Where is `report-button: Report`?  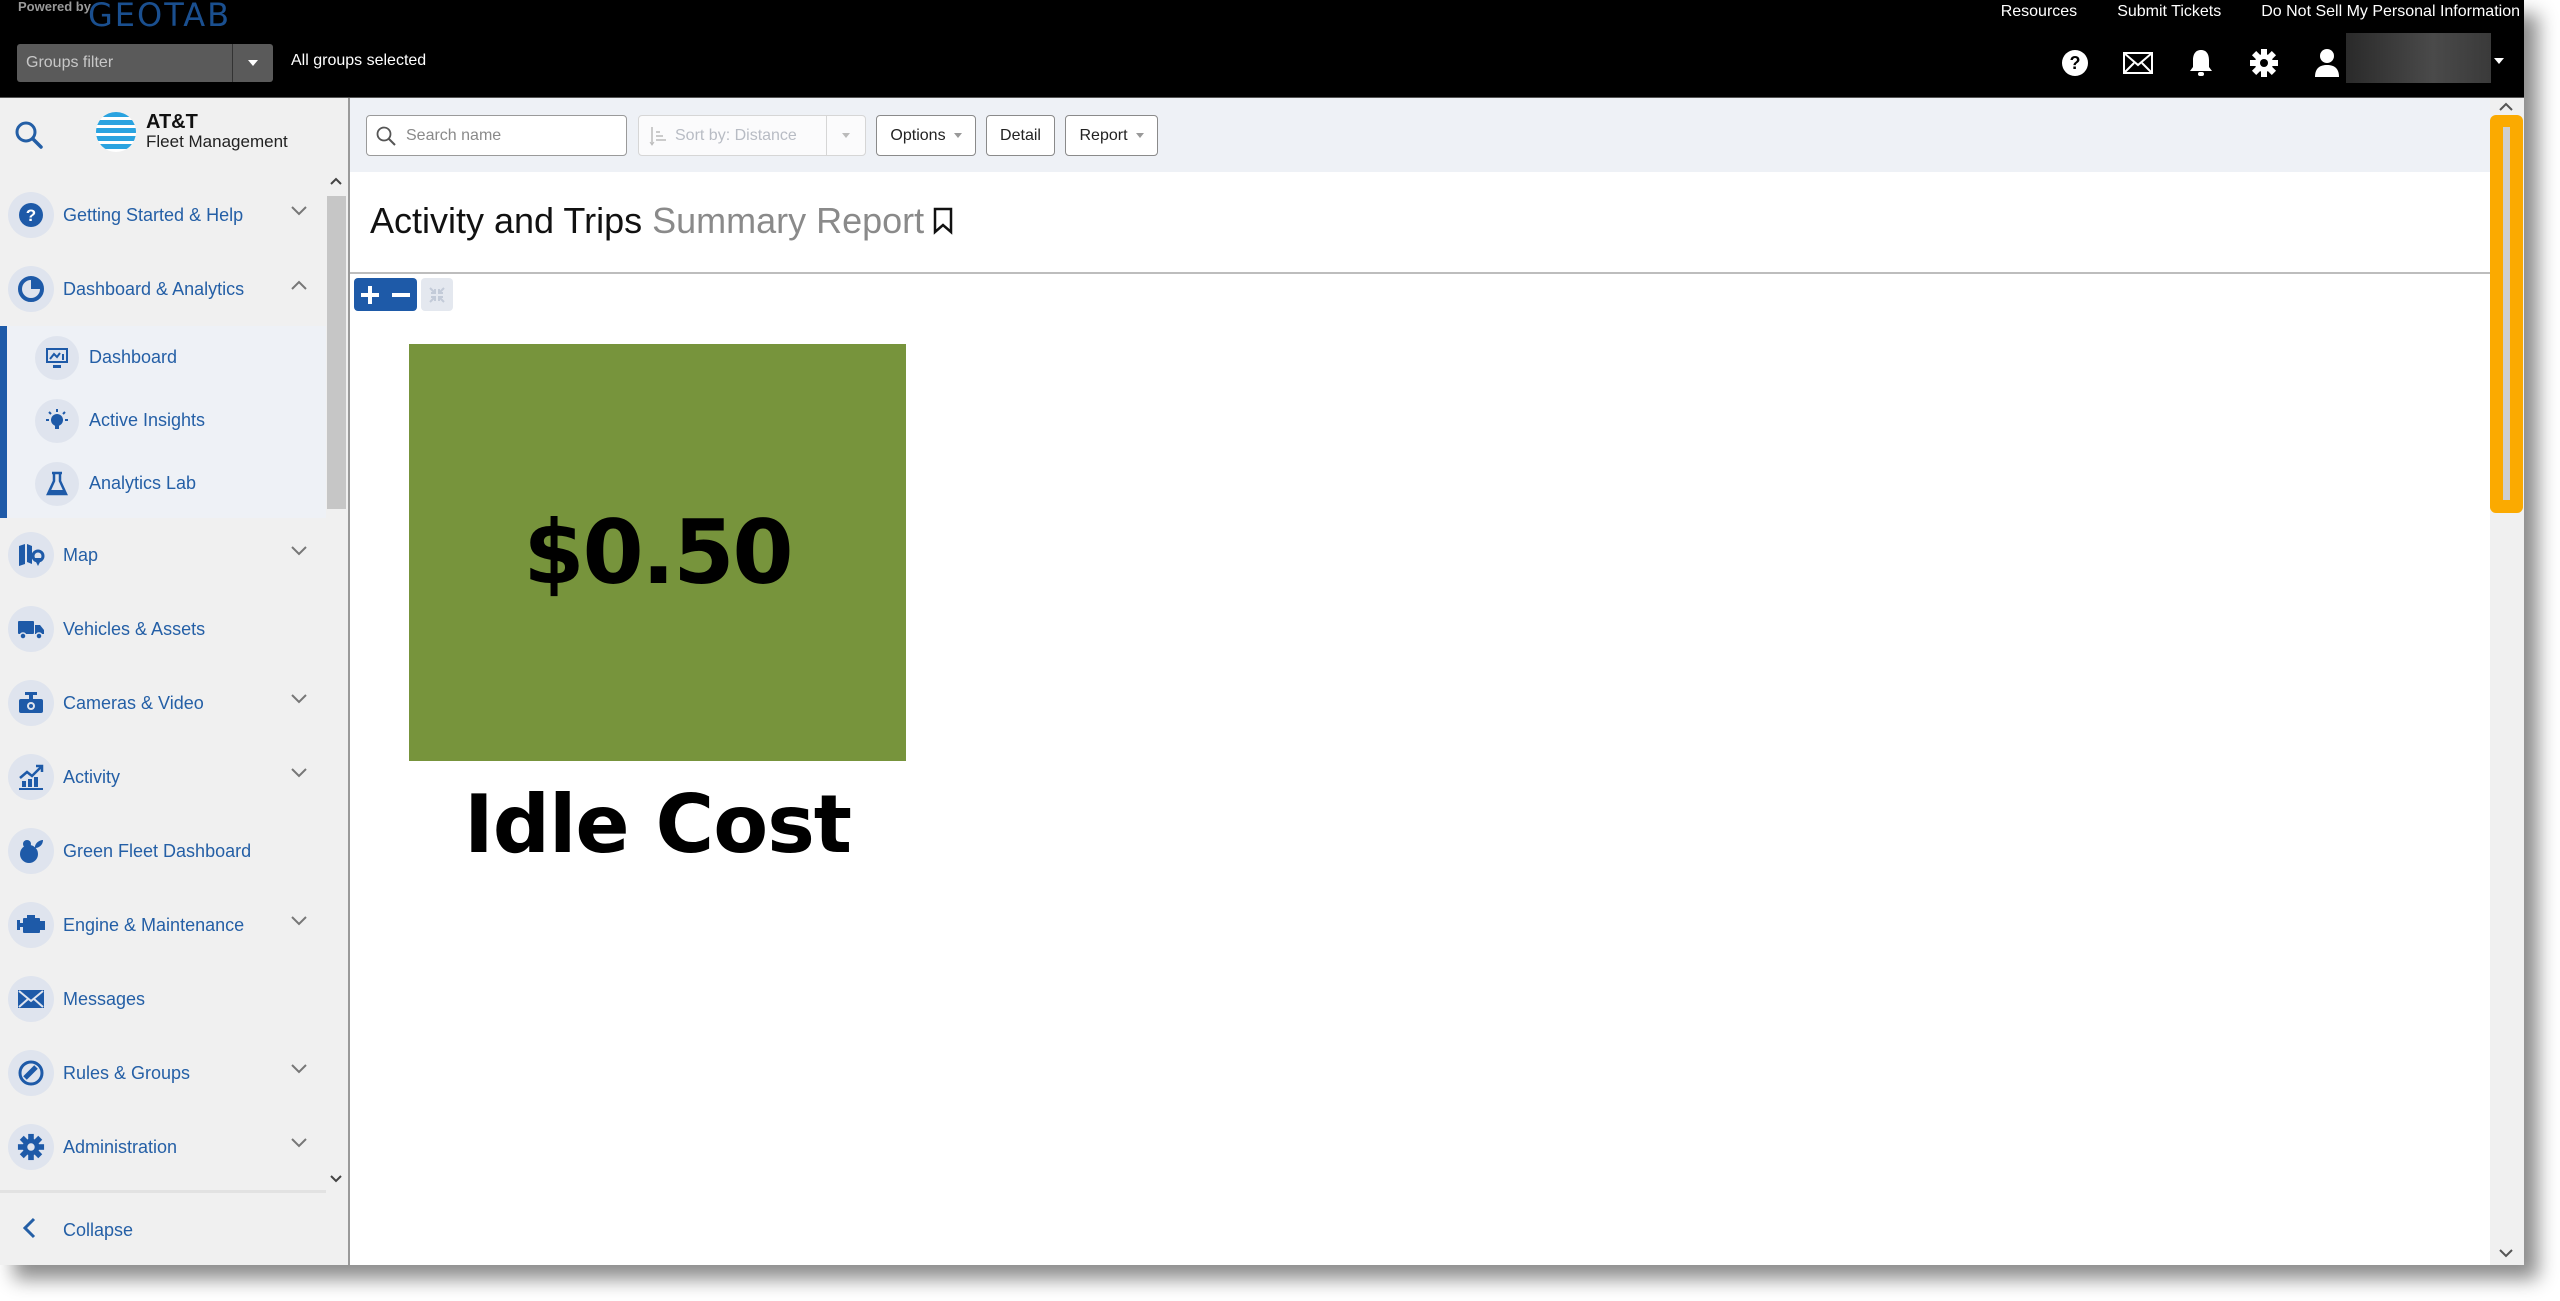 report-button: Report is located at coordinates (1111, 135).